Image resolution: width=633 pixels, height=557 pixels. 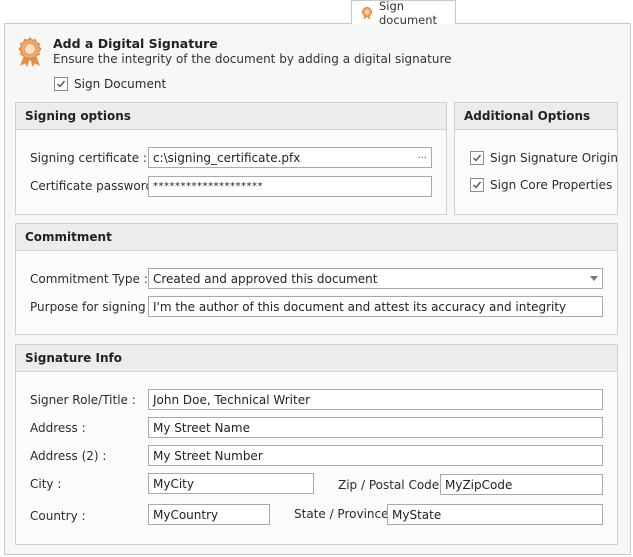 What do you see at coordinates (375, 427) in the screenshot?
I see `address-field: My Street Name` at bounding box center [375, 427].